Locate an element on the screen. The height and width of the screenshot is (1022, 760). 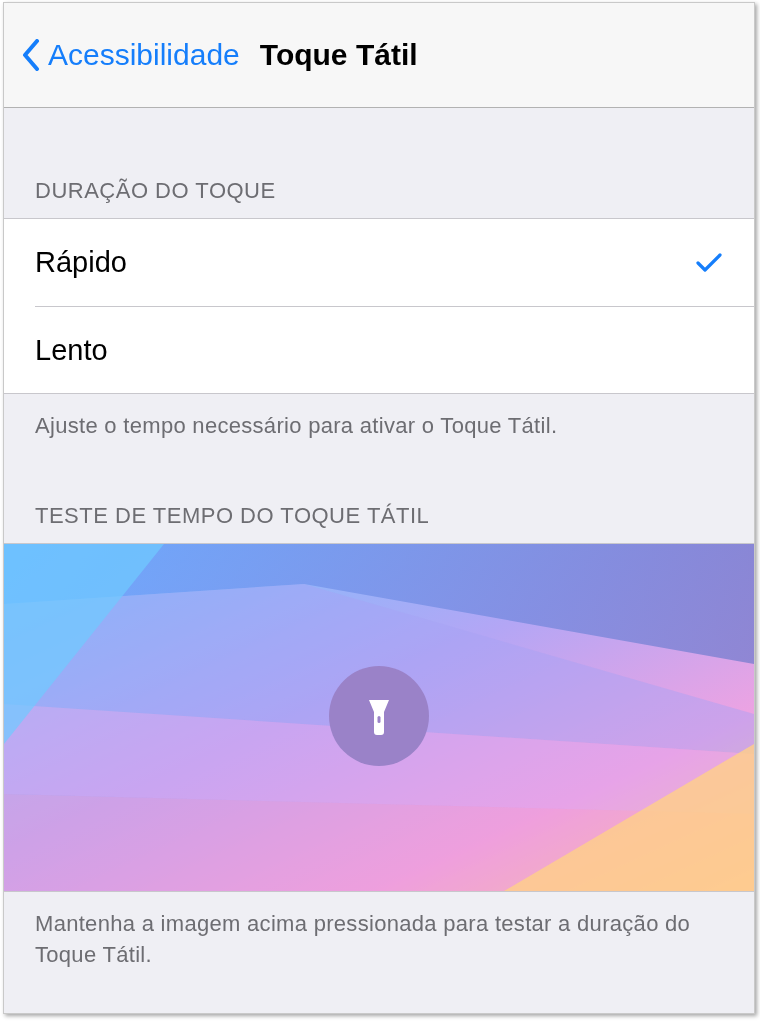
section-footer: Mantenha a imagem acima pressionada para testar a duração do Toque Tátil. is located at coordinates (379, 931).